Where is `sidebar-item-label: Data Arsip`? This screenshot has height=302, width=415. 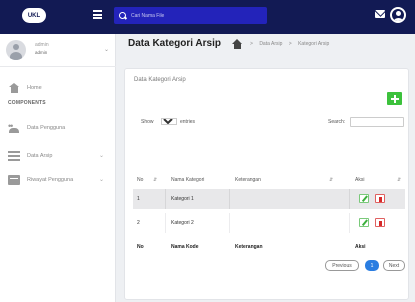 sidebar-item-label: Data Arsip is located at coordinates (40, 156).